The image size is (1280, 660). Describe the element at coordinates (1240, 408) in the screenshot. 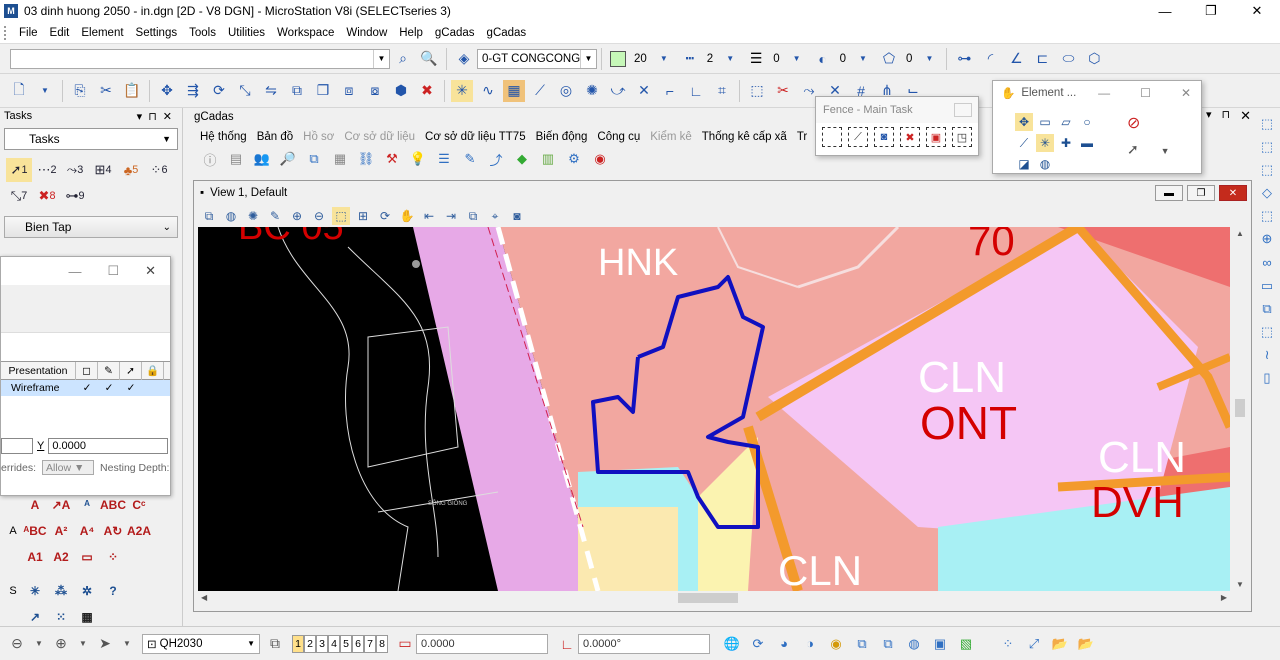

I see `vertical-scroll-thumb` at that location.